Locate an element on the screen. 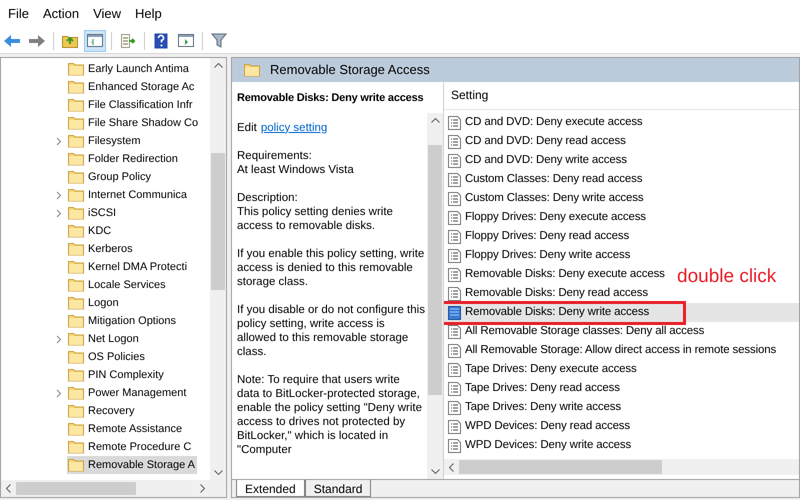 This screenshot has height=500, width=800. tree-item-label: Mitigation Options is located at coordinates (132, 321).